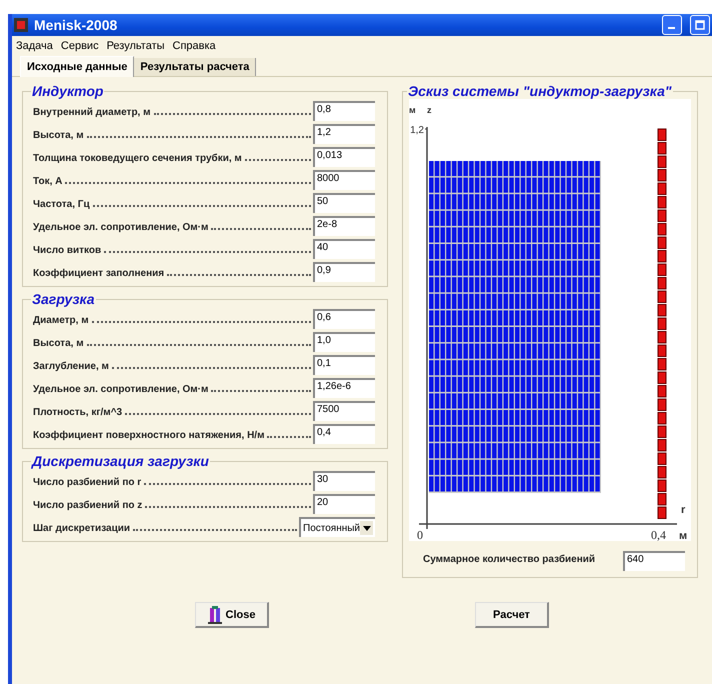 The image size is (712, 684). What do you see at coordinates (21, 25) in the screenshot?
I see `app-icon` at bounding box center [21, 25].